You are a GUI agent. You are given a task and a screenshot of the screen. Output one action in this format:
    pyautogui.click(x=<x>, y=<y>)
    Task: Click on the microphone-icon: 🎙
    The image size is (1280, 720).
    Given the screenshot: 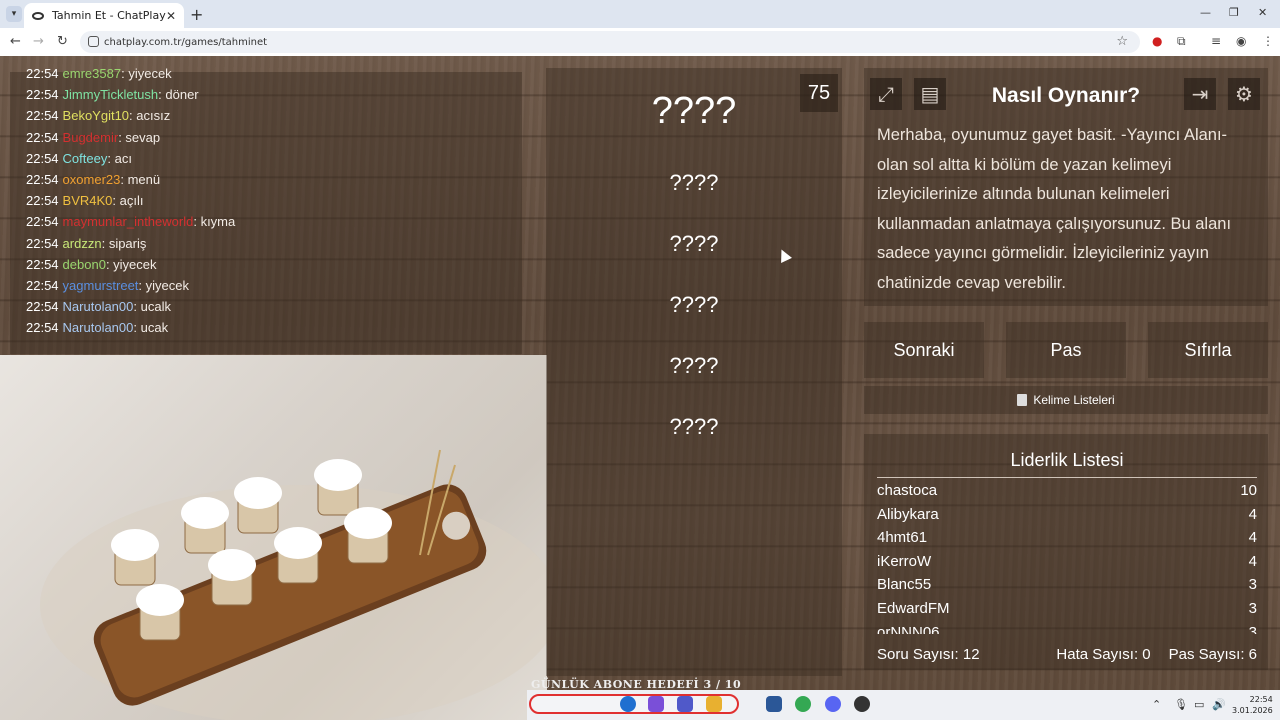 What is the action you would take?
    pyautogui.click(x=1181, y=704)
    